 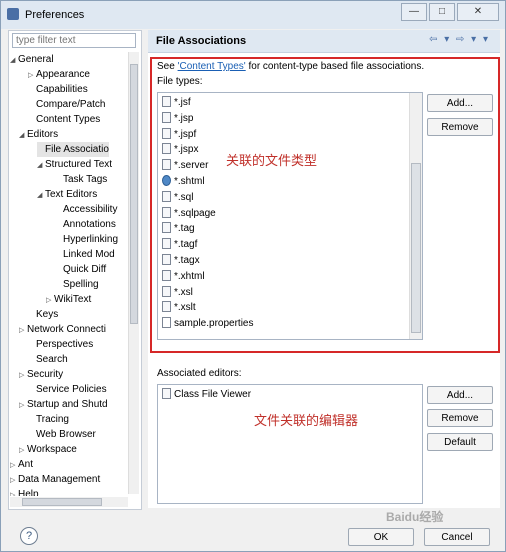 I want to click on remove-editor-button: Remove, so click(x=460, y=418).